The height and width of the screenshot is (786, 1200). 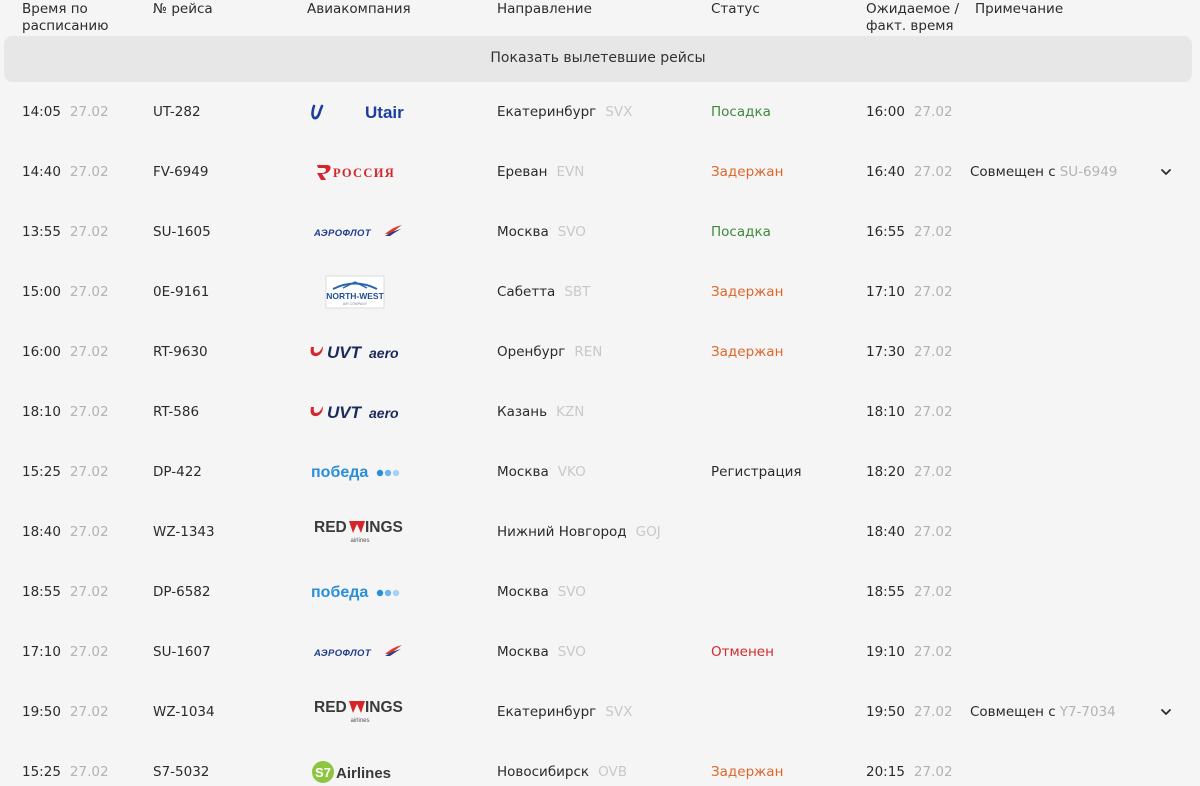 I want to click on actual-time-value: 16:00, so click(x=885, y=112).